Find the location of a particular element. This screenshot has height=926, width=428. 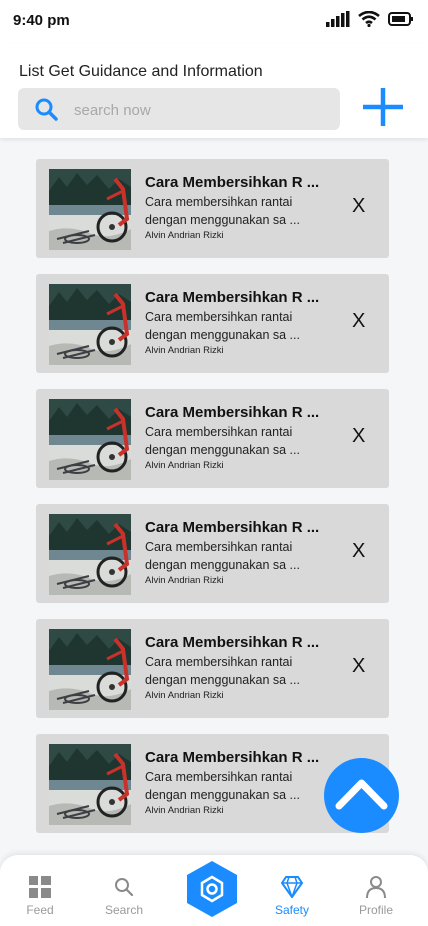

tab-label: Profile is located at coordinates (375, 910).